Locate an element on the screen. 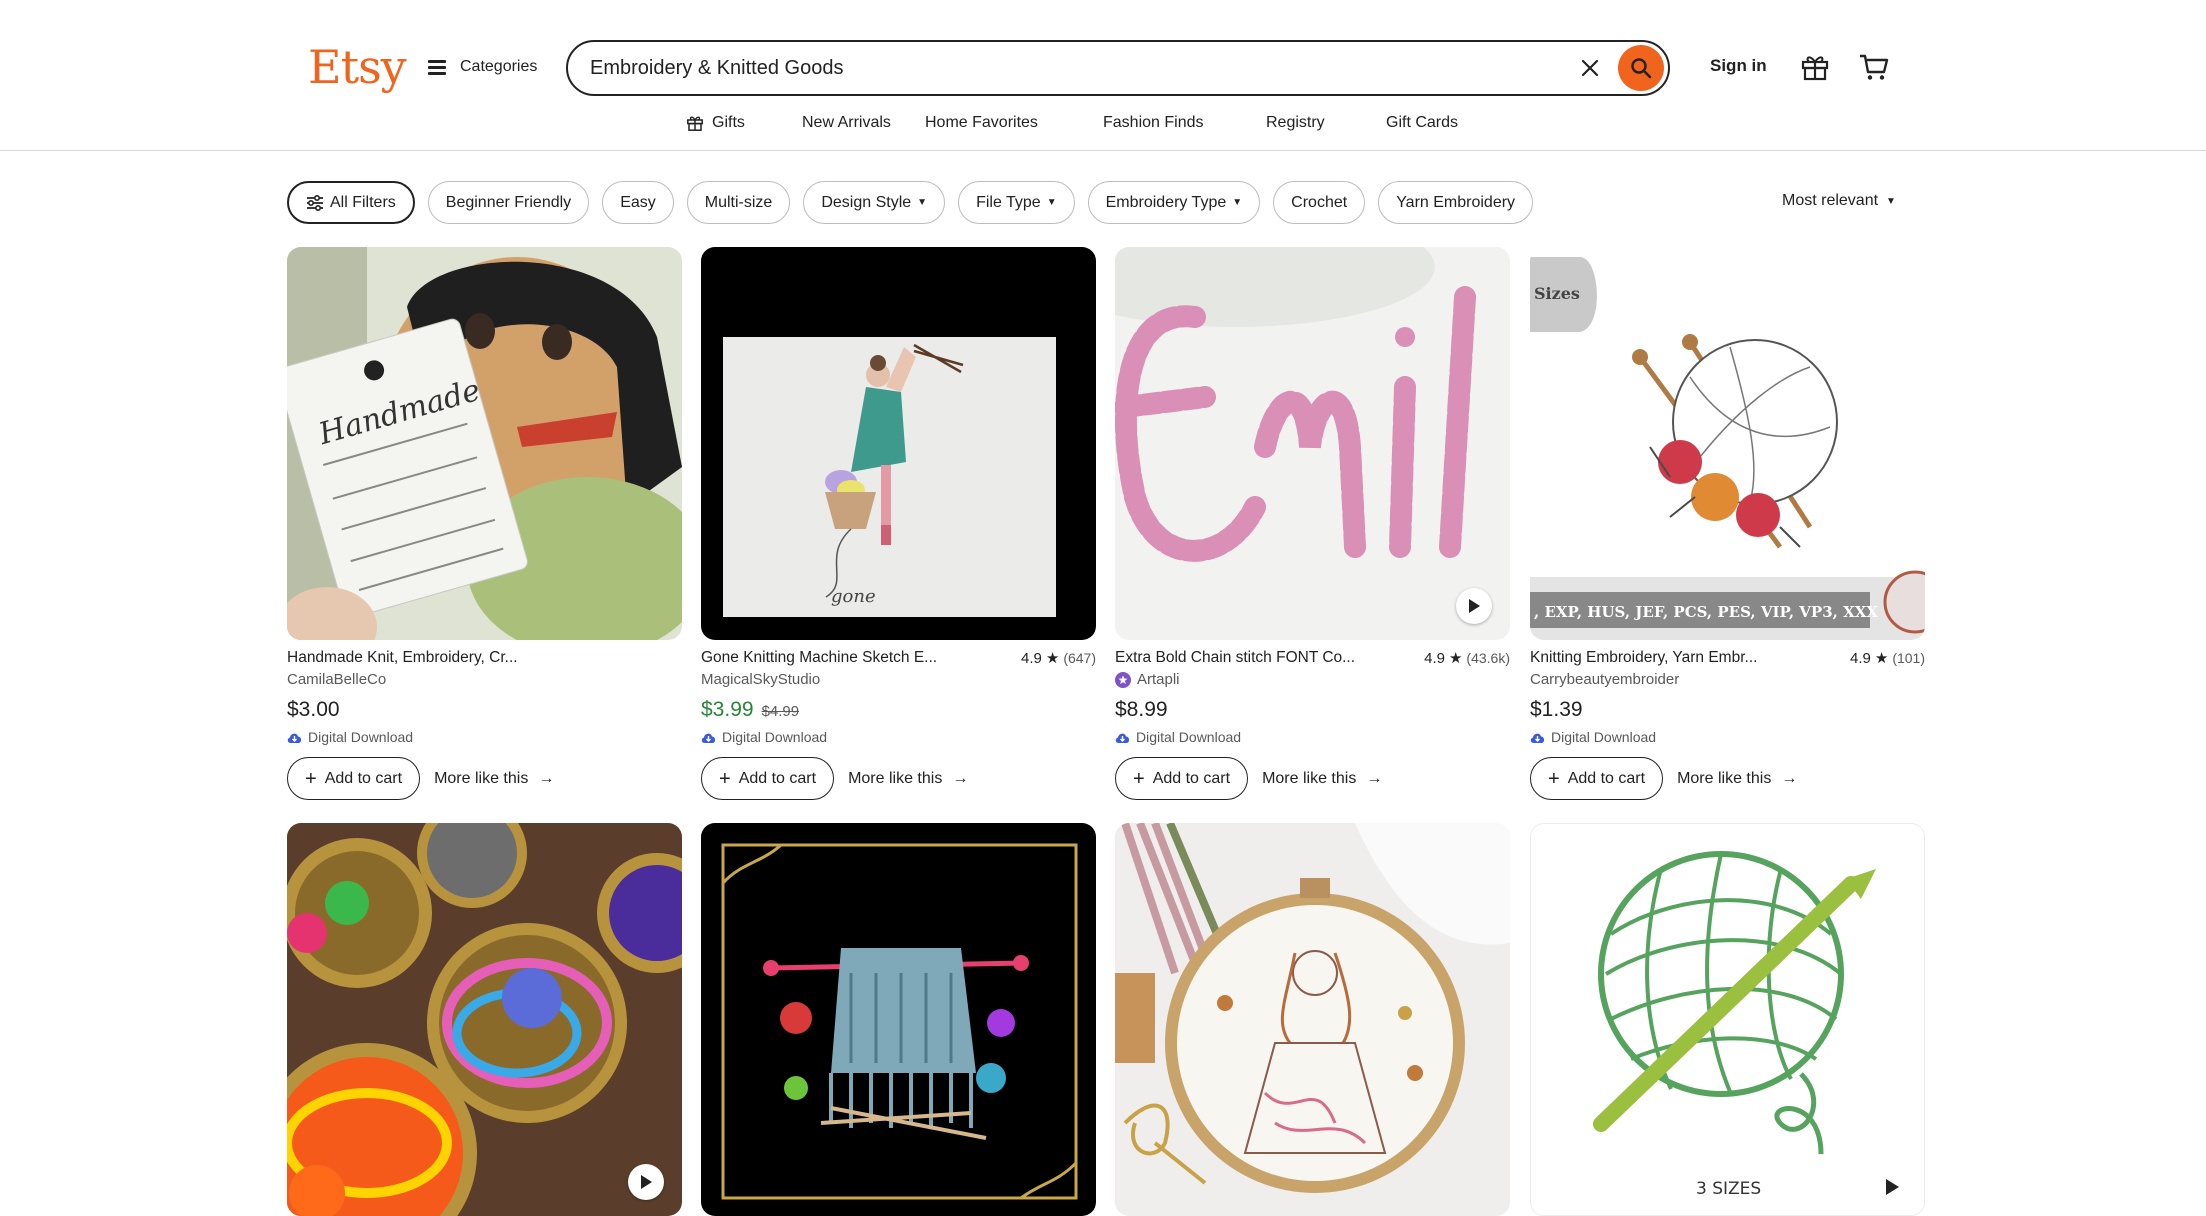 Image resolution: width=2206 pixels, height=1216 pixels. nav-fashion-finds: Fashion Finds is located at coordinates (1184, 123).